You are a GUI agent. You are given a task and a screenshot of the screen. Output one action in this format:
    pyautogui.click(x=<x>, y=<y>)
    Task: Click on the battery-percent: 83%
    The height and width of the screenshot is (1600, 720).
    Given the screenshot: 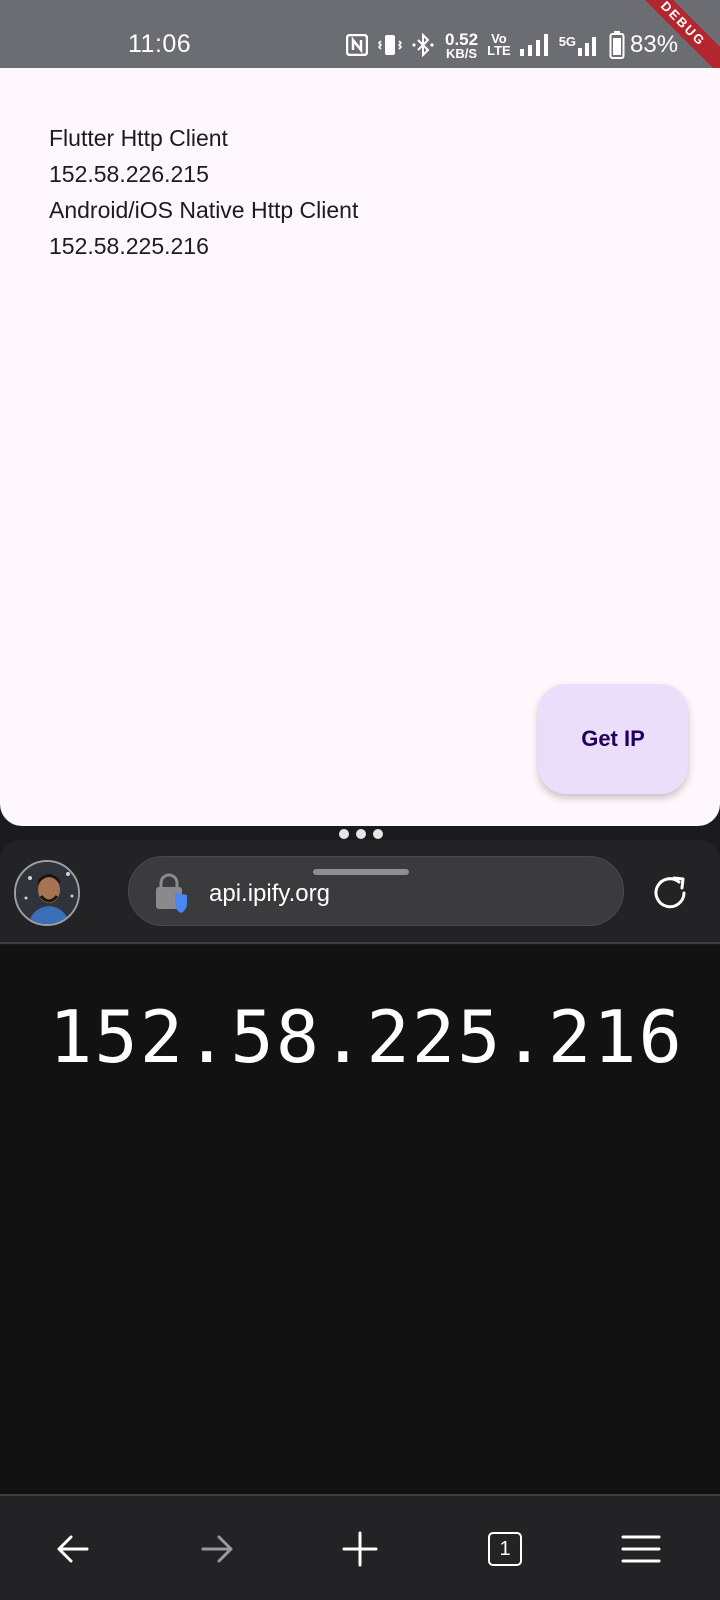 What is the action you would take?
    pyautogui.click(x=654, y=44)
    